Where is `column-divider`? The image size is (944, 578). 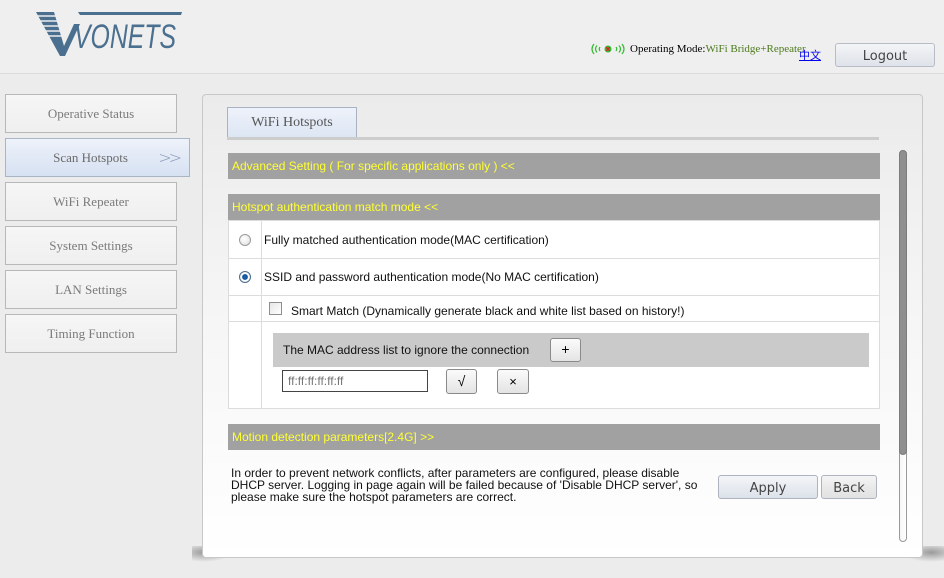 column-divider is located at coordinates (261, 314).